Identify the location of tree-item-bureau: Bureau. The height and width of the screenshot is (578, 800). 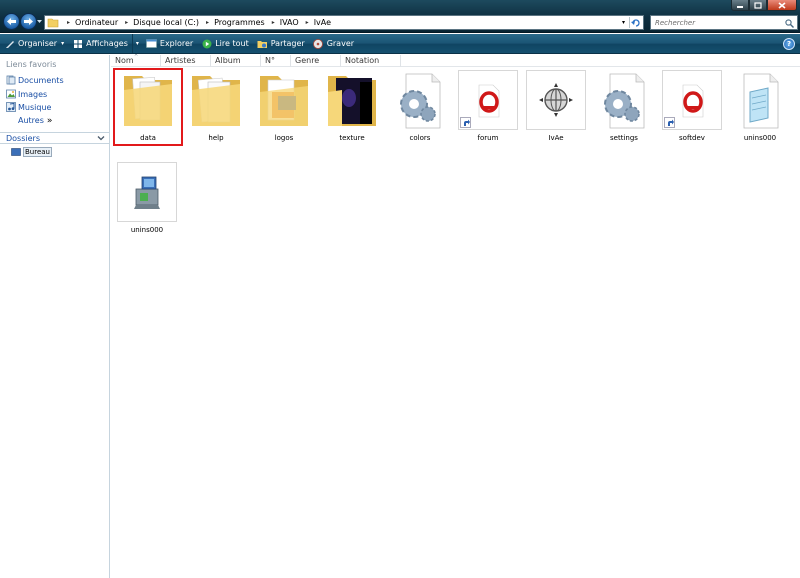
(31, 152).